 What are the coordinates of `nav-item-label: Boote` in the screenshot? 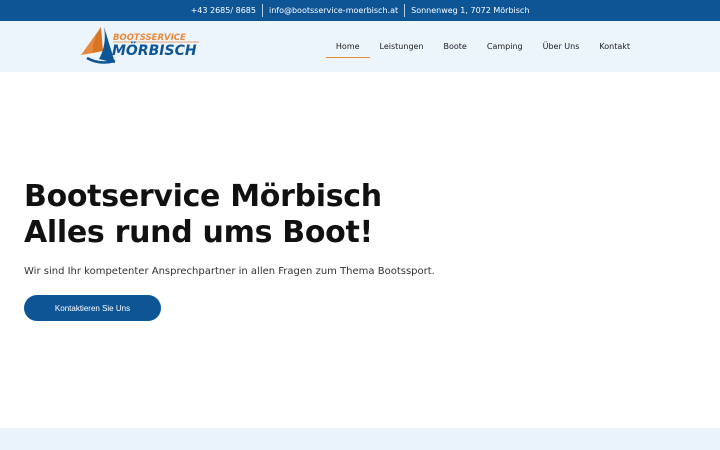 It's located at (455, 46).